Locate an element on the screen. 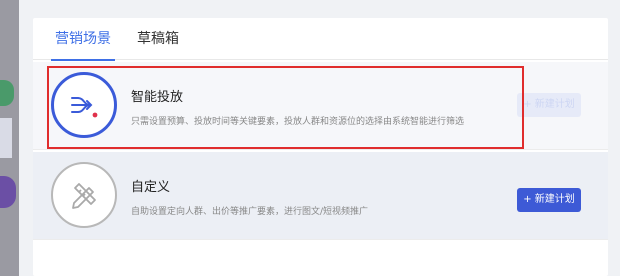 Image resolution: width=620 pixels, height=276 pixels. scene-description: 只需设置预算、投放时间等关键要素，投放人群和资源位的选择由系统智能进行筛选 is located at coordinates (298, 122).